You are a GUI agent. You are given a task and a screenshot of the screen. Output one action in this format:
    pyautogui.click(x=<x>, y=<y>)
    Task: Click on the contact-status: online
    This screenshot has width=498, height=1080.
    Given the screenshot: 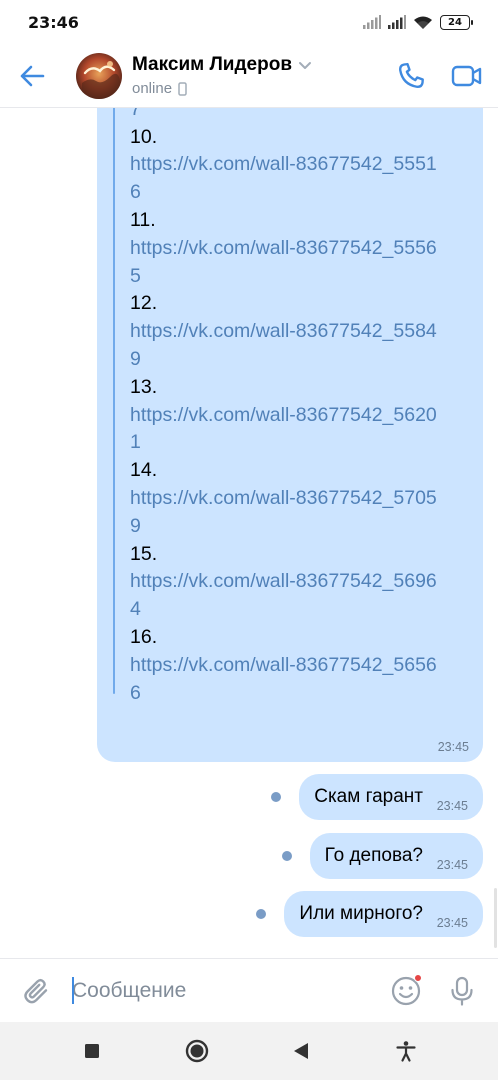 What is the action you would take?
    pyautogui.click(x=152, y=88)
    